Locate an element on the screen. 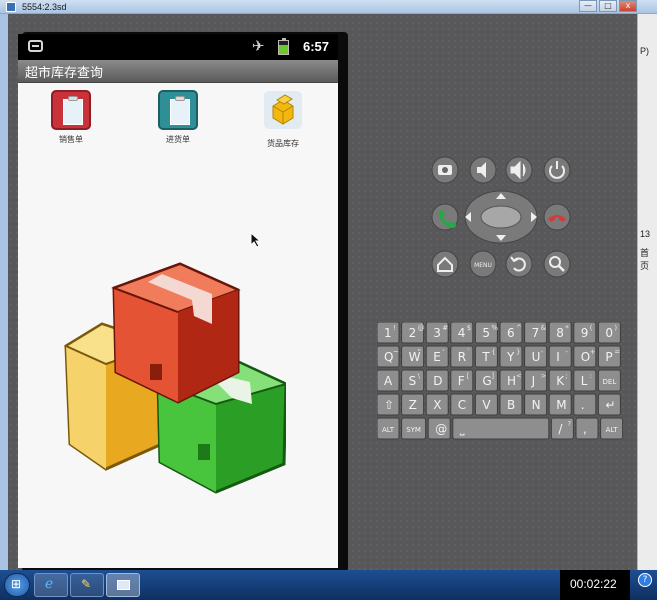  keyboard-key-label: DEL is located at coordinates (610, 382).